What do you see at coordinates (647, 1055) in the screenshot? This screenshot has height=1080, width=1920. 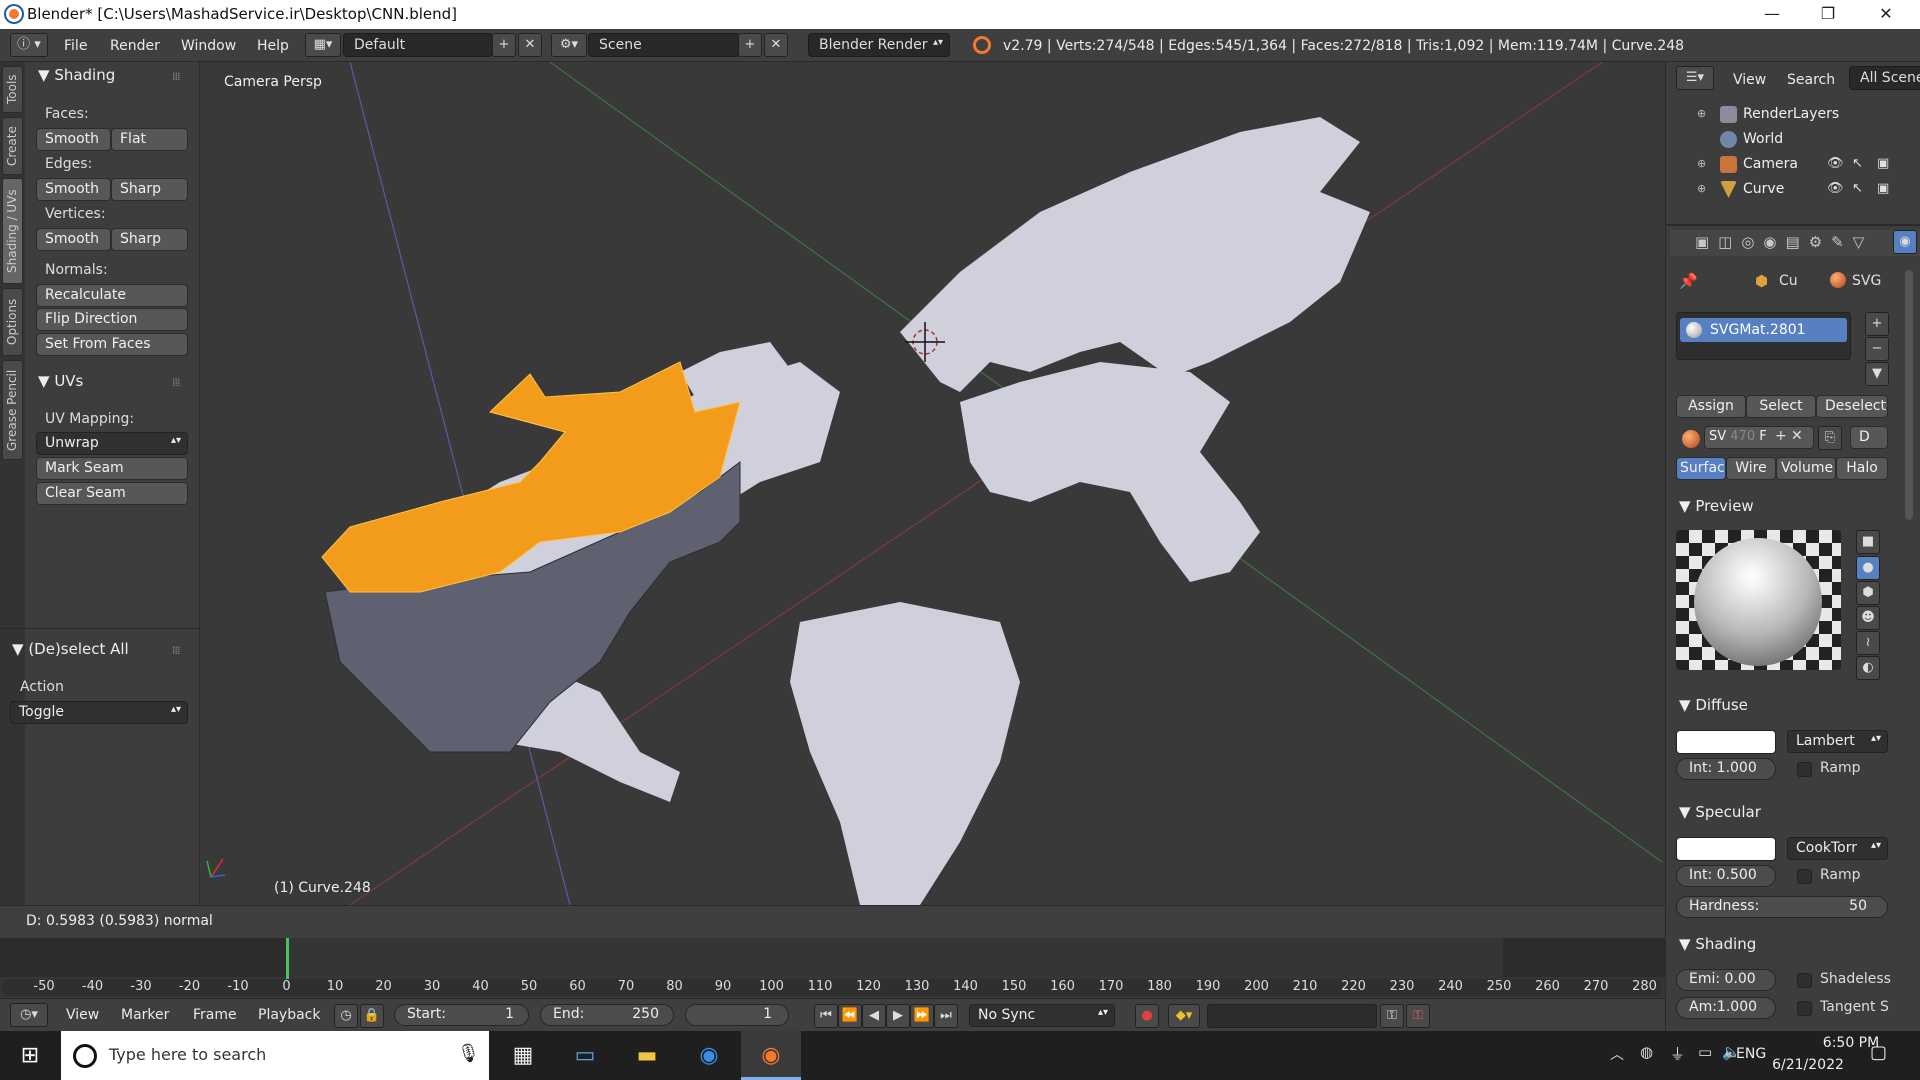 I see `file-explorer-icon: ▬` at bounding box center [647, 1055].